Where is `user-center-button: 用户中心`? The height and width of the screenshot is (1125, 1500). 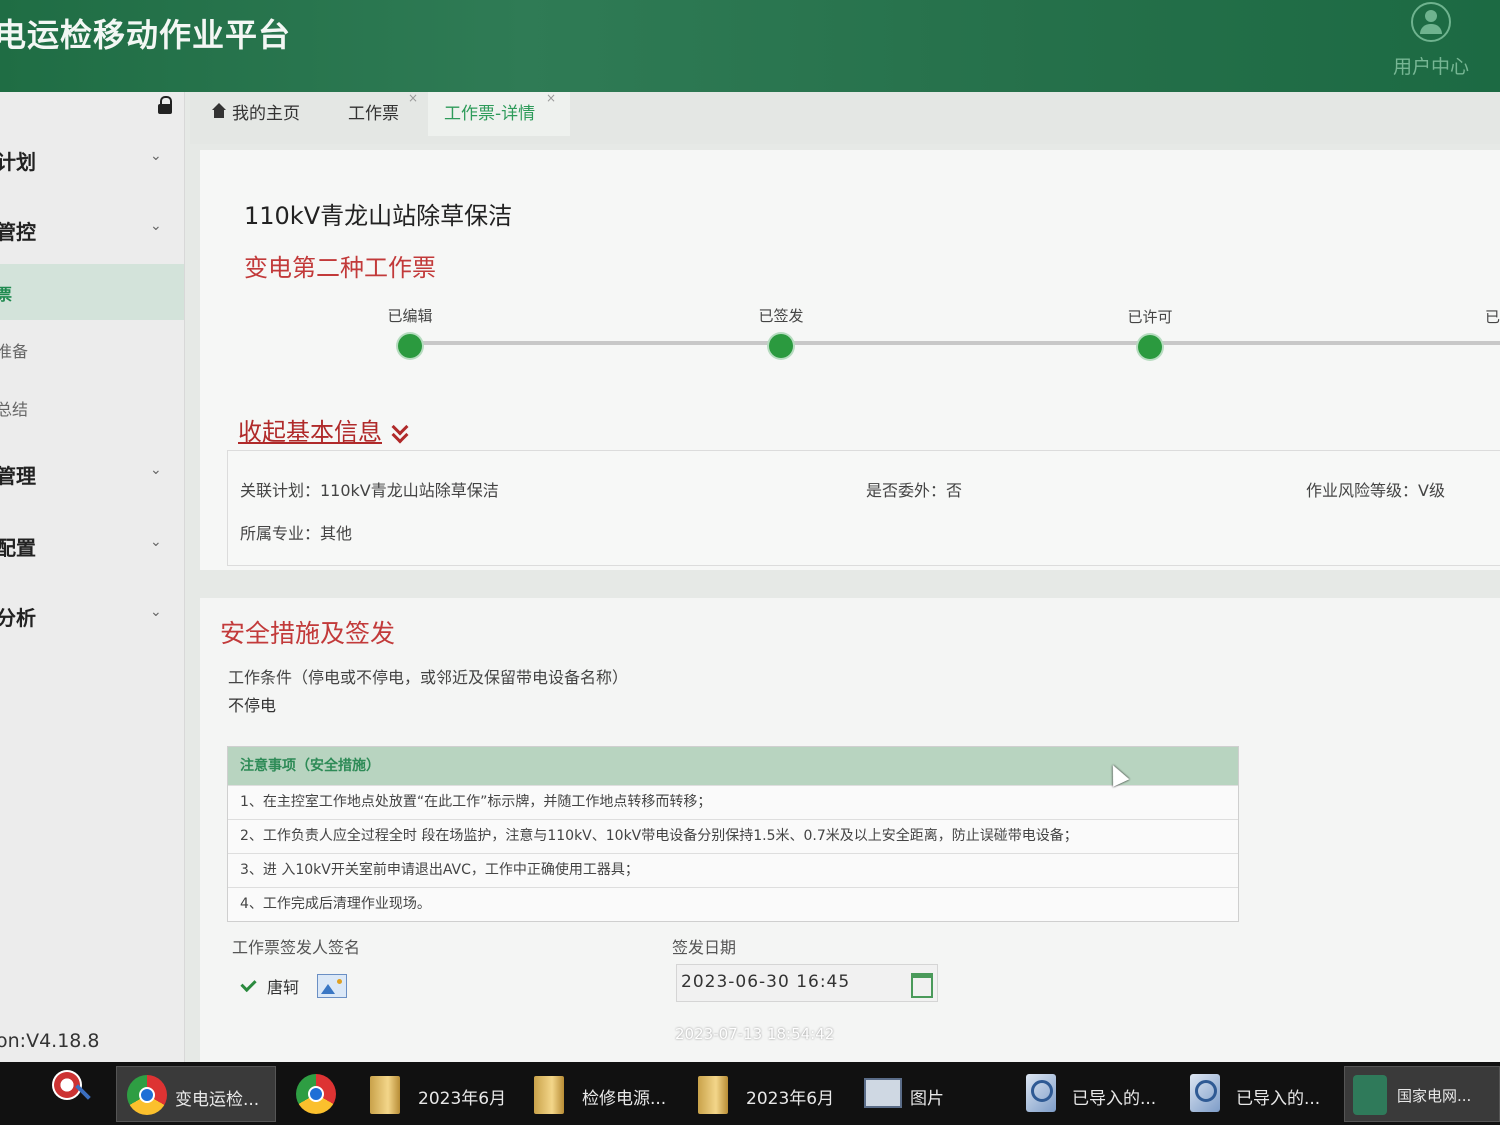 user-center-button: 用户中心 is located at coordinates (1431, 46).